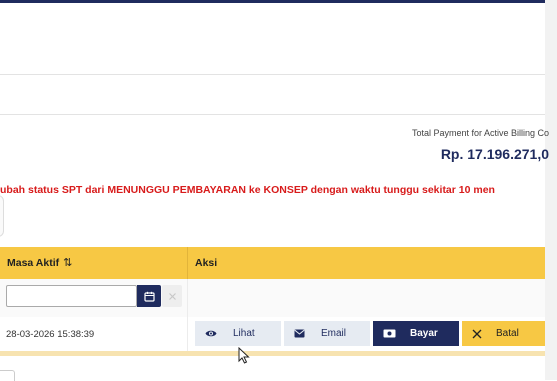 This screenshot has height=381, width=557. I want to click on date-filter-input, so click(71, 296).